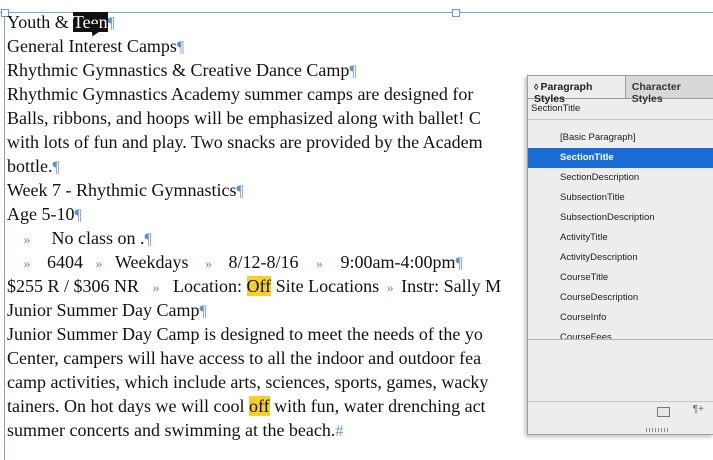  Describe the element at coordinates (663, 412) in the screenshot. I see `new-group-folder-icon` at that location.